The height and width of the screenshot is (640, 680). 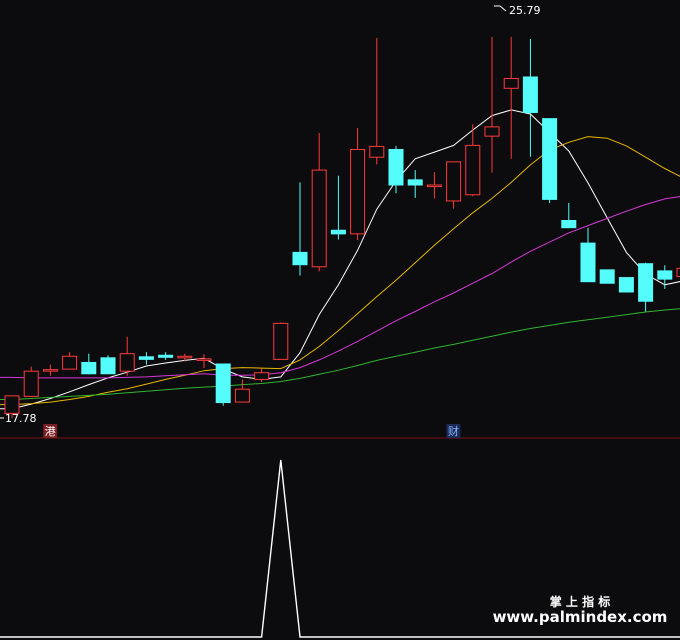 What do you see at coordinates (500, 8) in the screenshot?
I see `high-label-leader` at bounding box center [500, 8].